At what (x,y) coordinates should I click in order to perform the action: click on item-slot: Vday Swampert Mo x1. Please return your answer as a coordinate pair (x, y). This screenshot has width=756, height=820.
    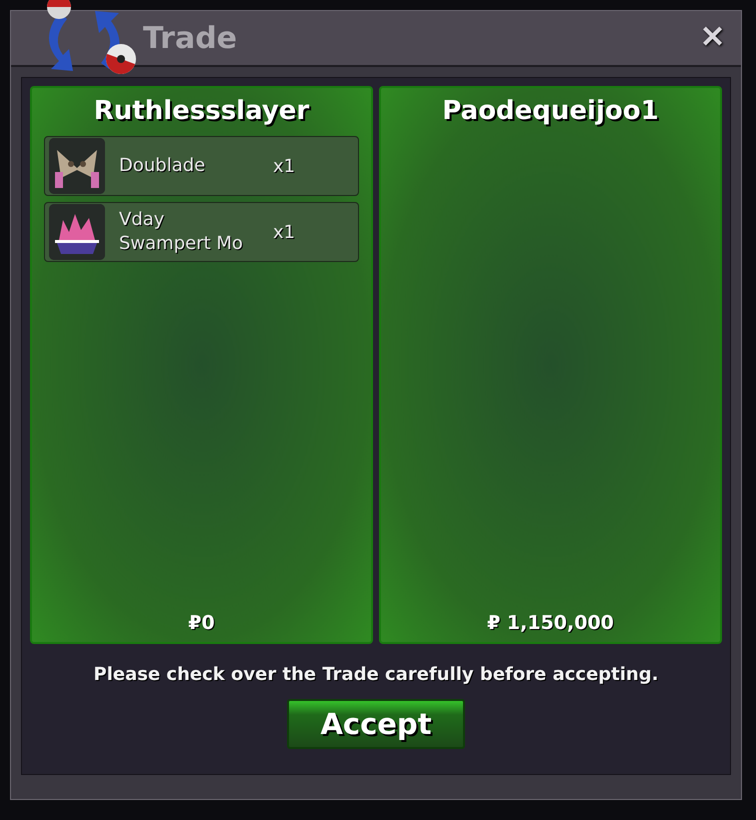
    Looking at the image, I should click on (201, 232).